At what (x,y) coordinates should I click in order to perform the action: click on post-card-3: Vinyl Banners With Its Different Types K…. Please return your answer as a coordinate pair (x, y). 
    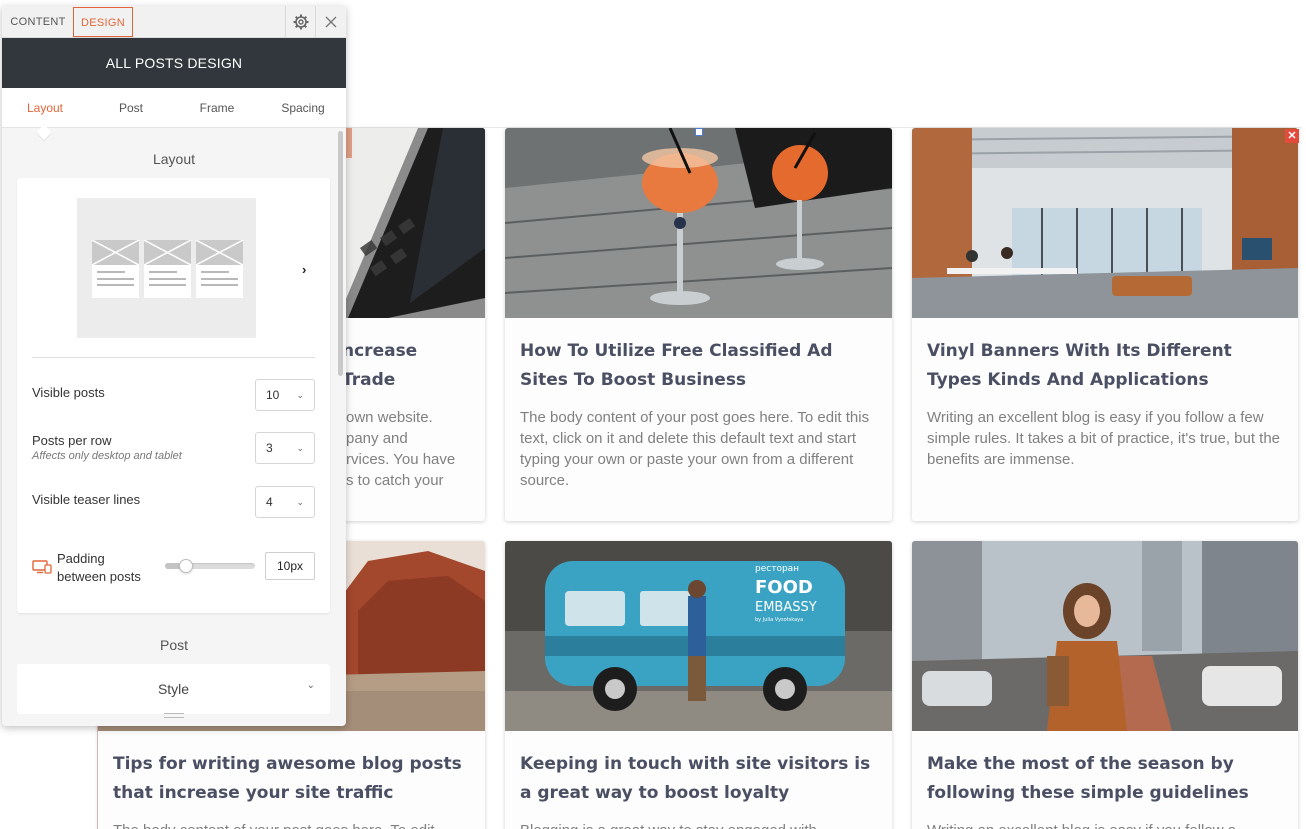
    Looking at the image, I should click on (1105, 324).